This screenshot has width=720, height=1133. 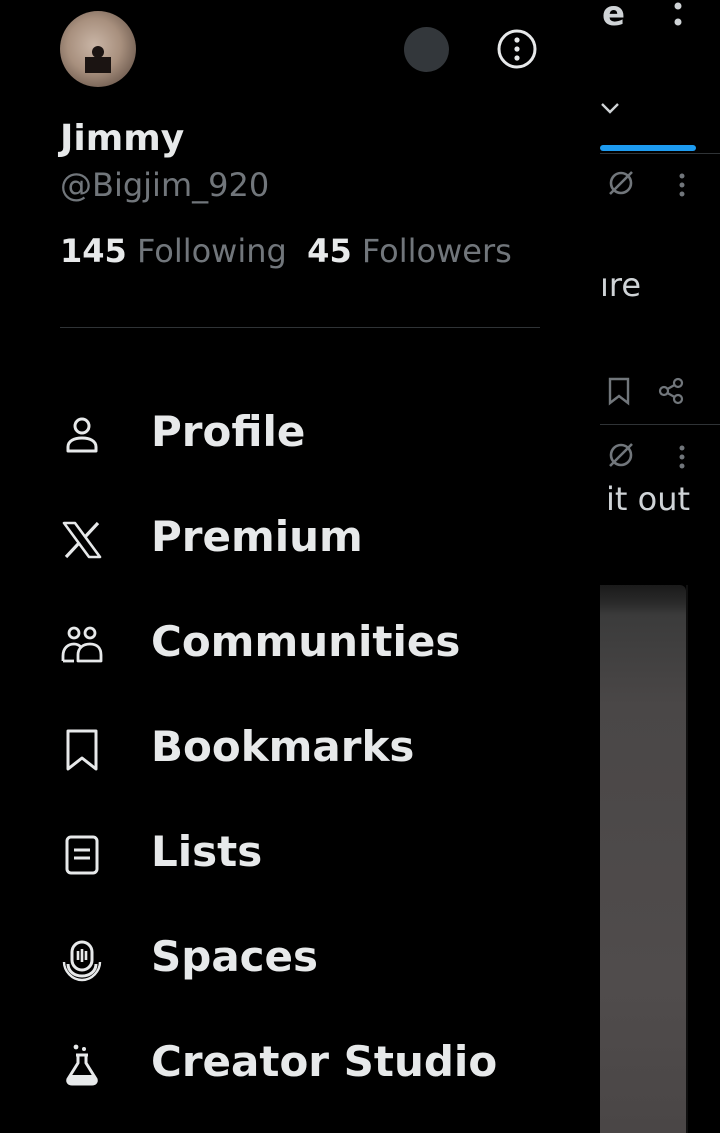 What do you see at coordinates (82, 540) in the screenshot?
I see `x-logo-icon` at bounding box center [82, 540].